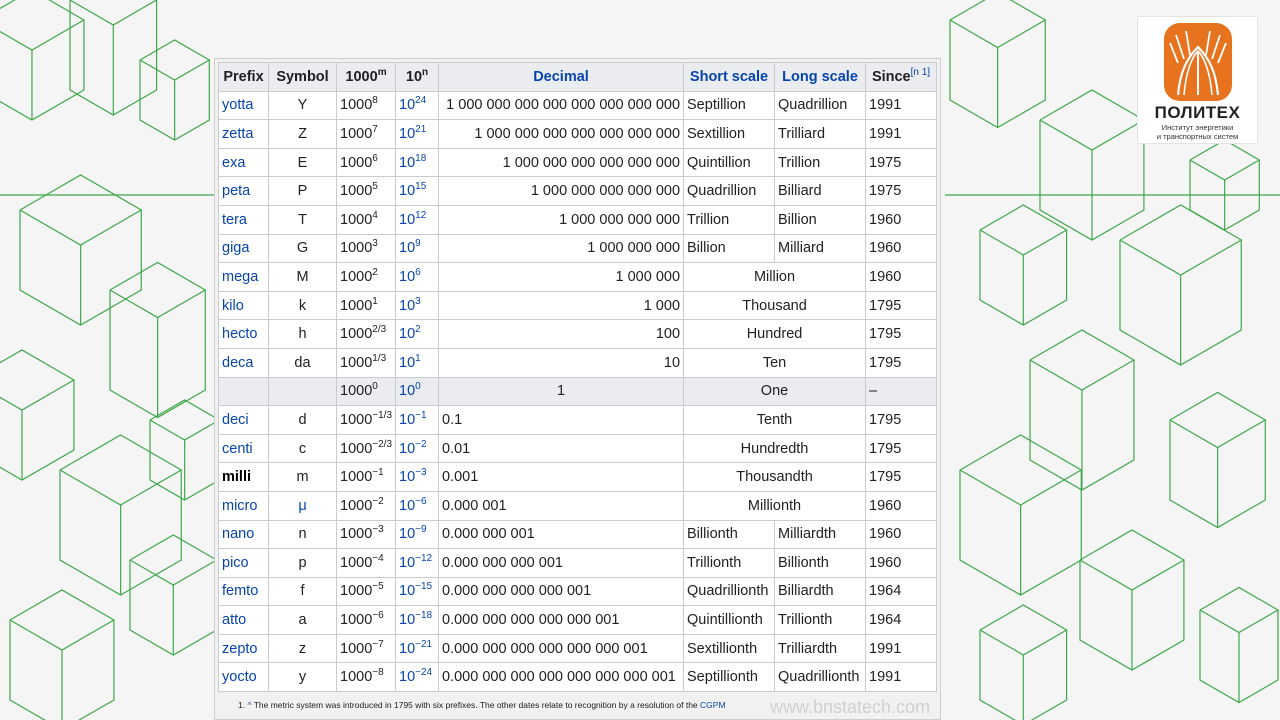 This screenshot has width=1280, height=720. I want to click on power-10-exponent: 15, so click(421, 187).